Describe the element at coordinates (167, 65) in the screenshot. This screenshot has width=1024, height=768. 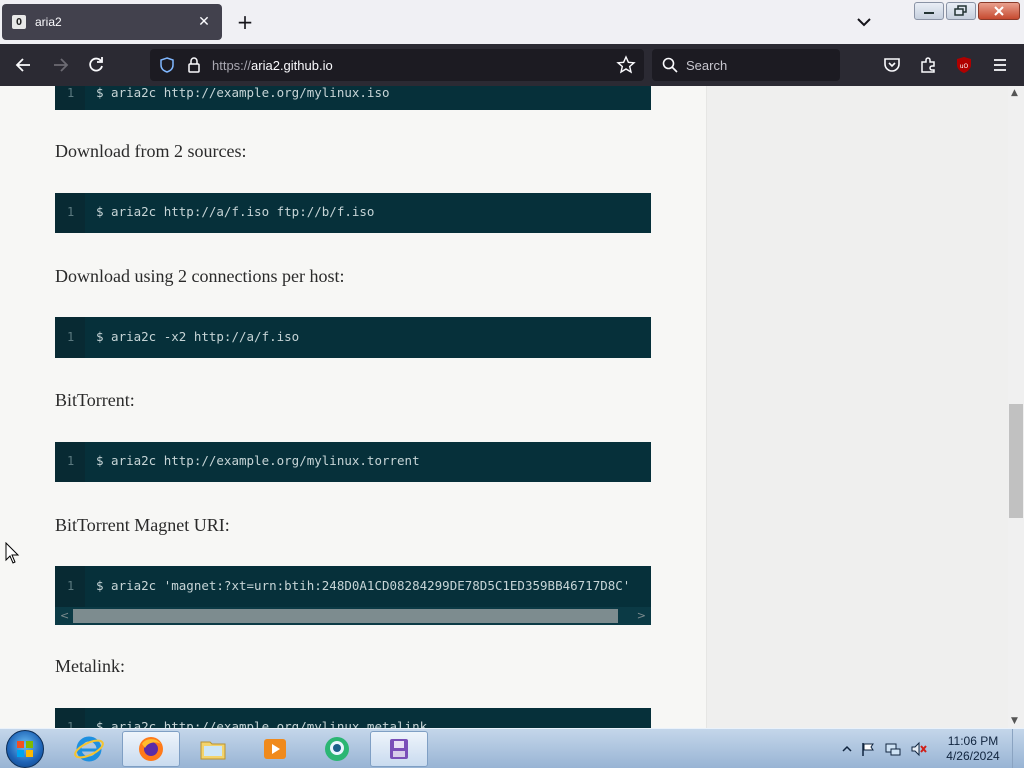
I see `shield-icon` at that location.